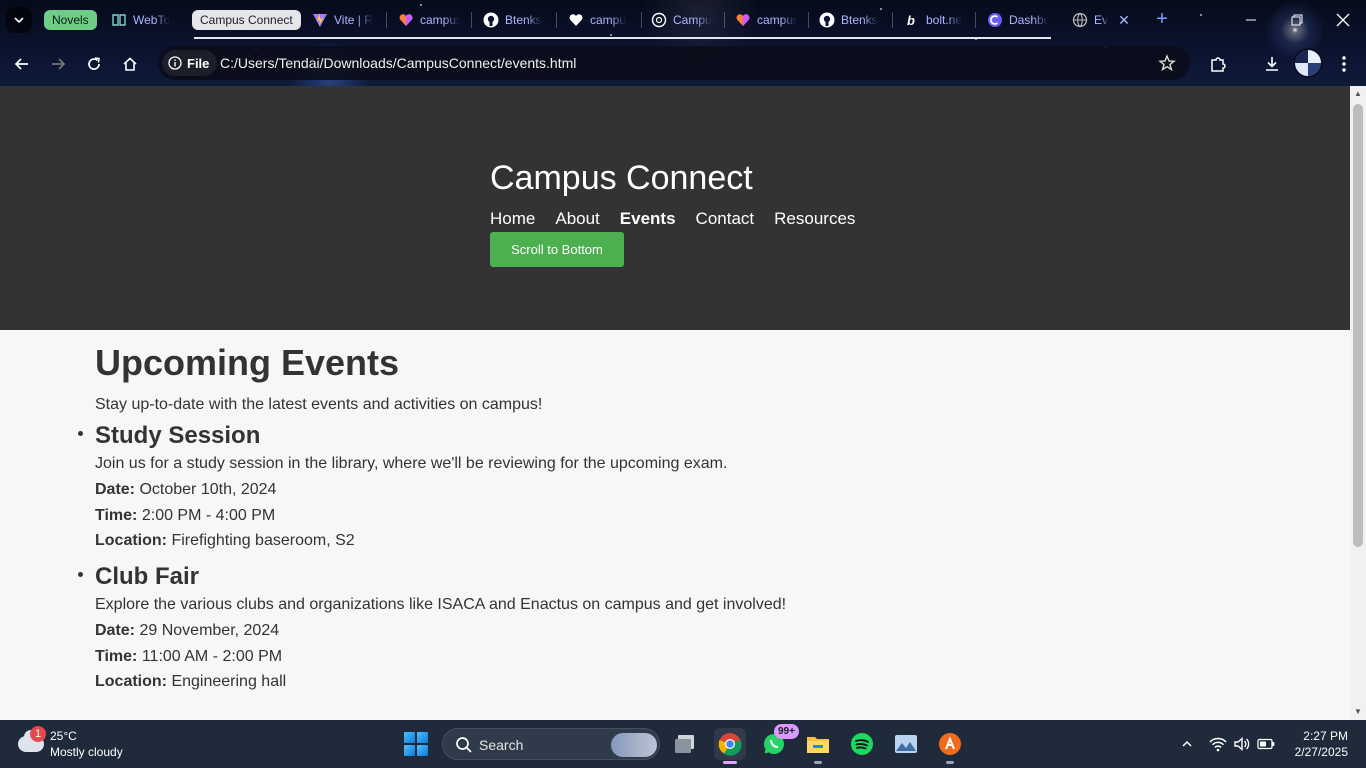 The image size is (1366, 768). What do you see at coordinates (514, 20) in the screenshot?
I see `tab-github-btenks-1: Btenks` at bounding box center [514, 20].